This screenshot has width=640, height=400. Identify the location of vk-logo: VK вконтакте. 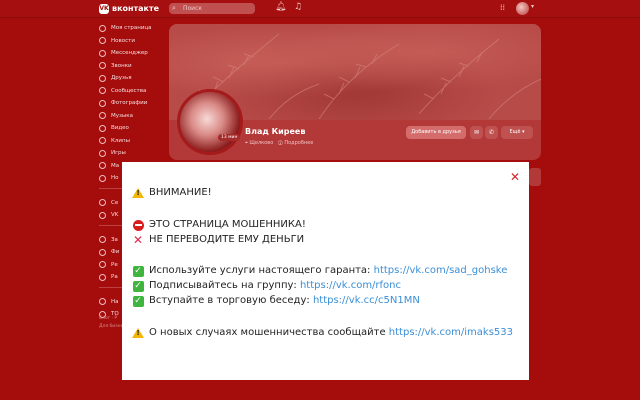
(129, 8).